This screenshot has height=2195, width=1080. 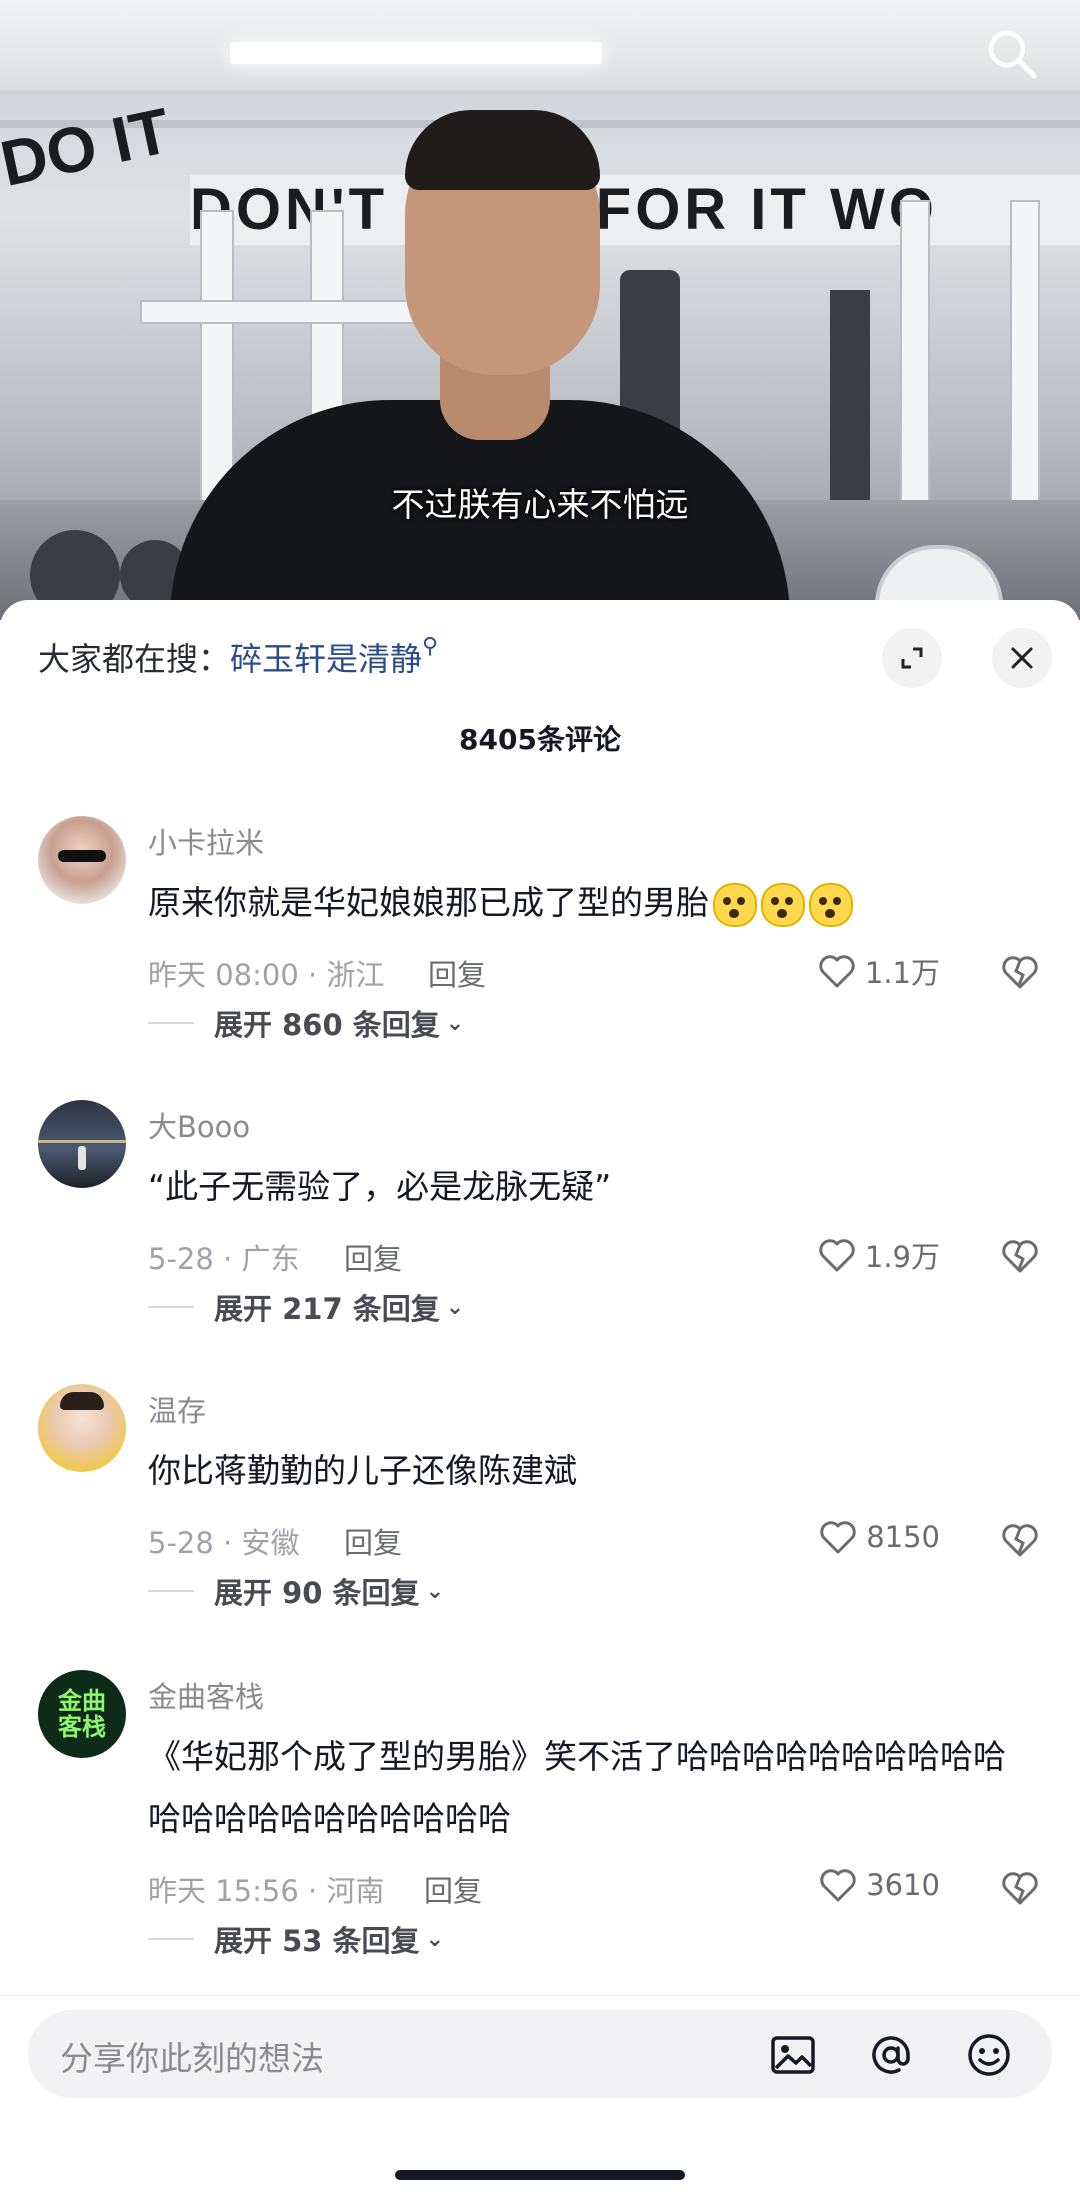 What do you see at coordinates (224, 1543) in the screenshot?
I see `comment-meta: 5-28 · 安徽` at bounding box center [224, 1543].